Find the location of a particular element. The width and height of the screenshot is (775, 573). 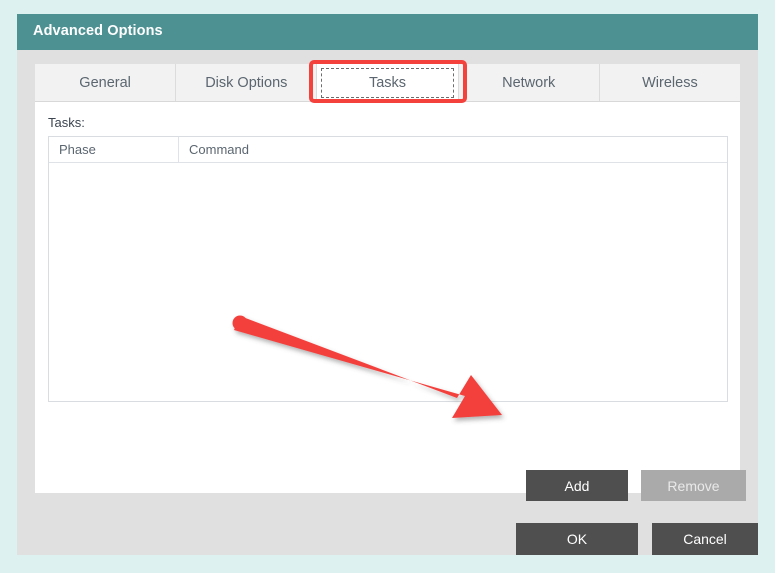

tab-general-label: General is located at coordinates (105, 82).